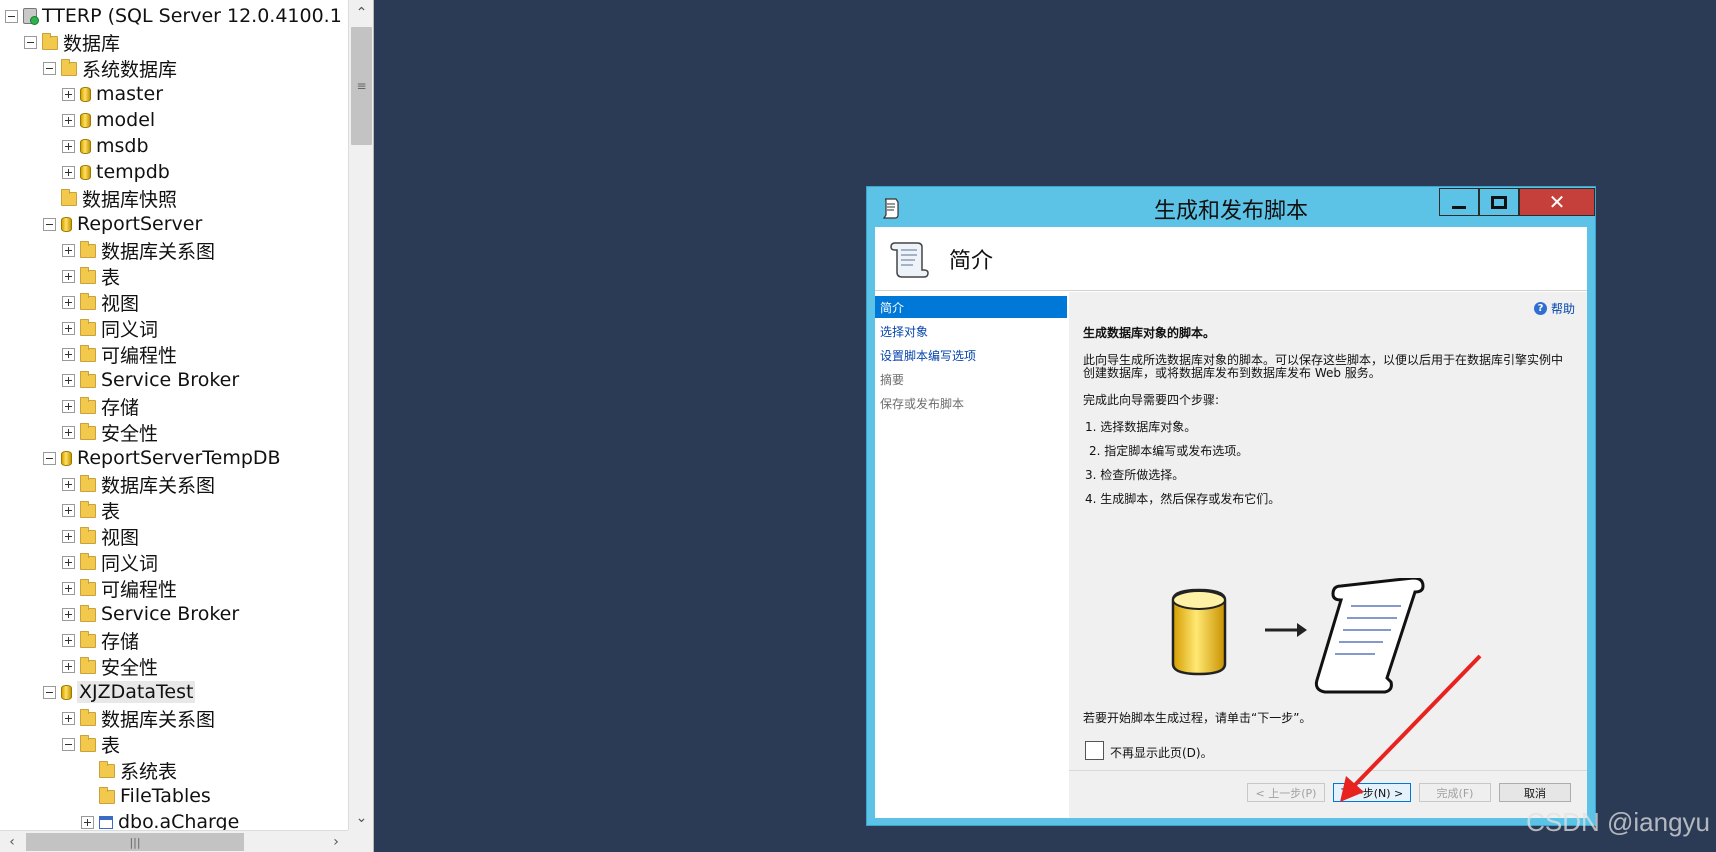 Image resolution: width=1716 pixels, height=852 pixels. Describe the element at coordinates (105, 146) in the screenshot. I see `tree-node: msdb` at that location.